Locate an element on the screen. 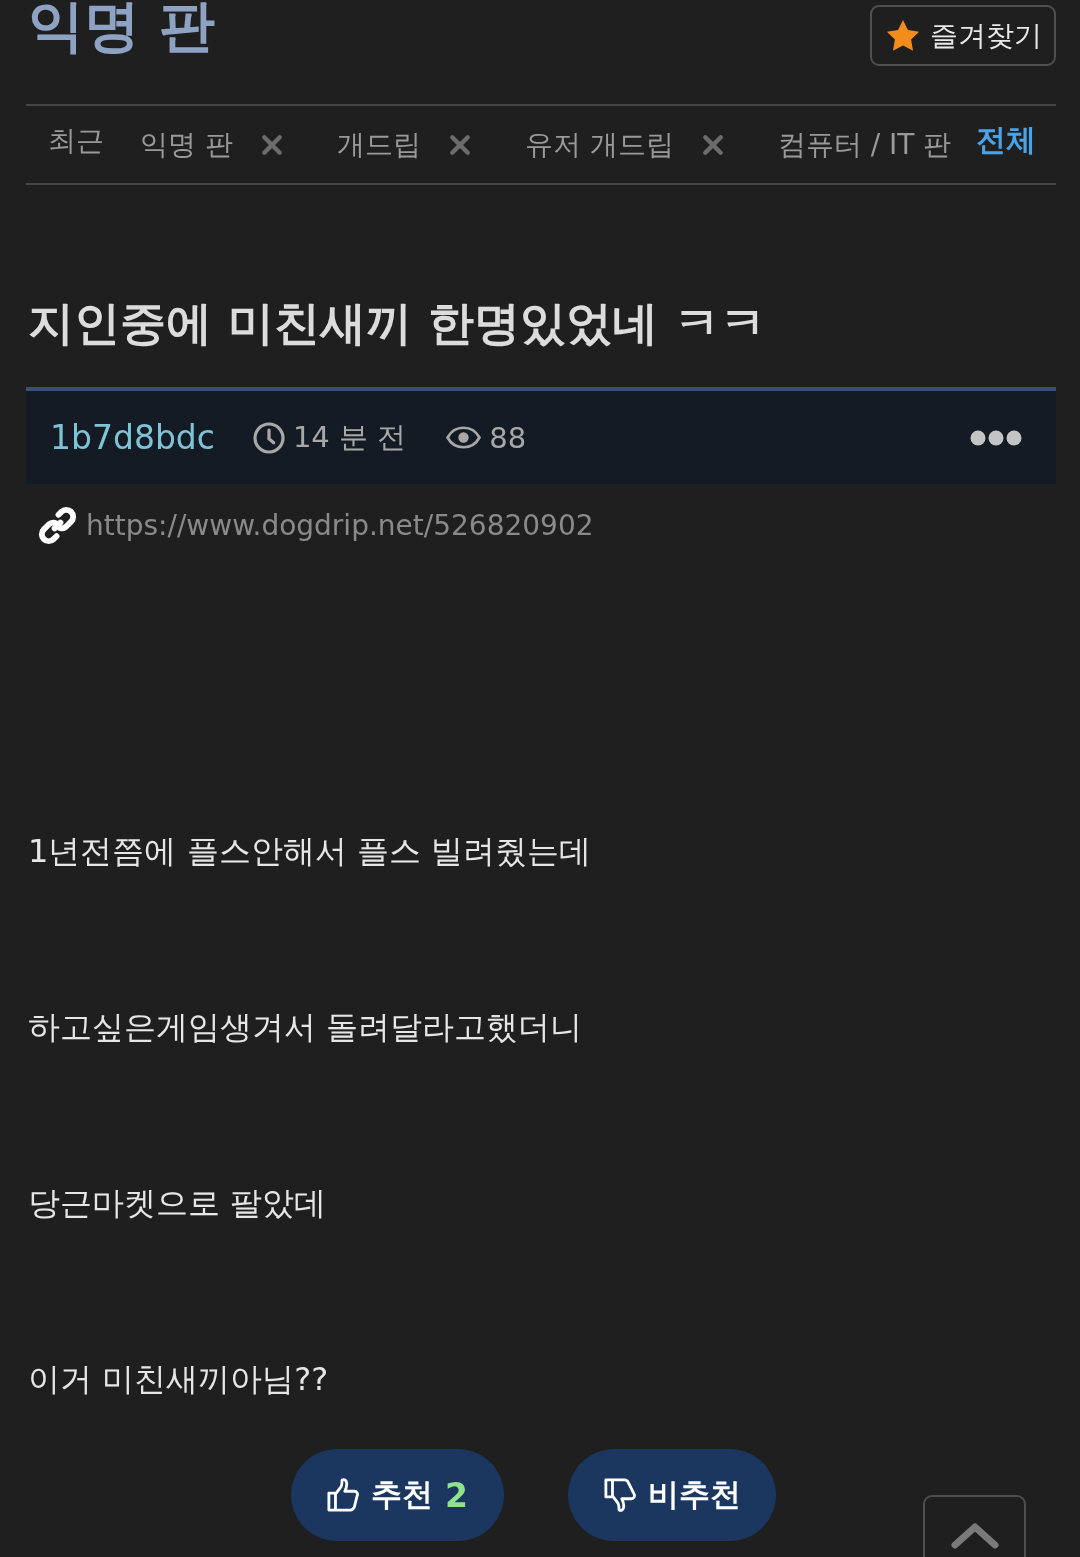  more-icon is located at coordinates (996, 437).